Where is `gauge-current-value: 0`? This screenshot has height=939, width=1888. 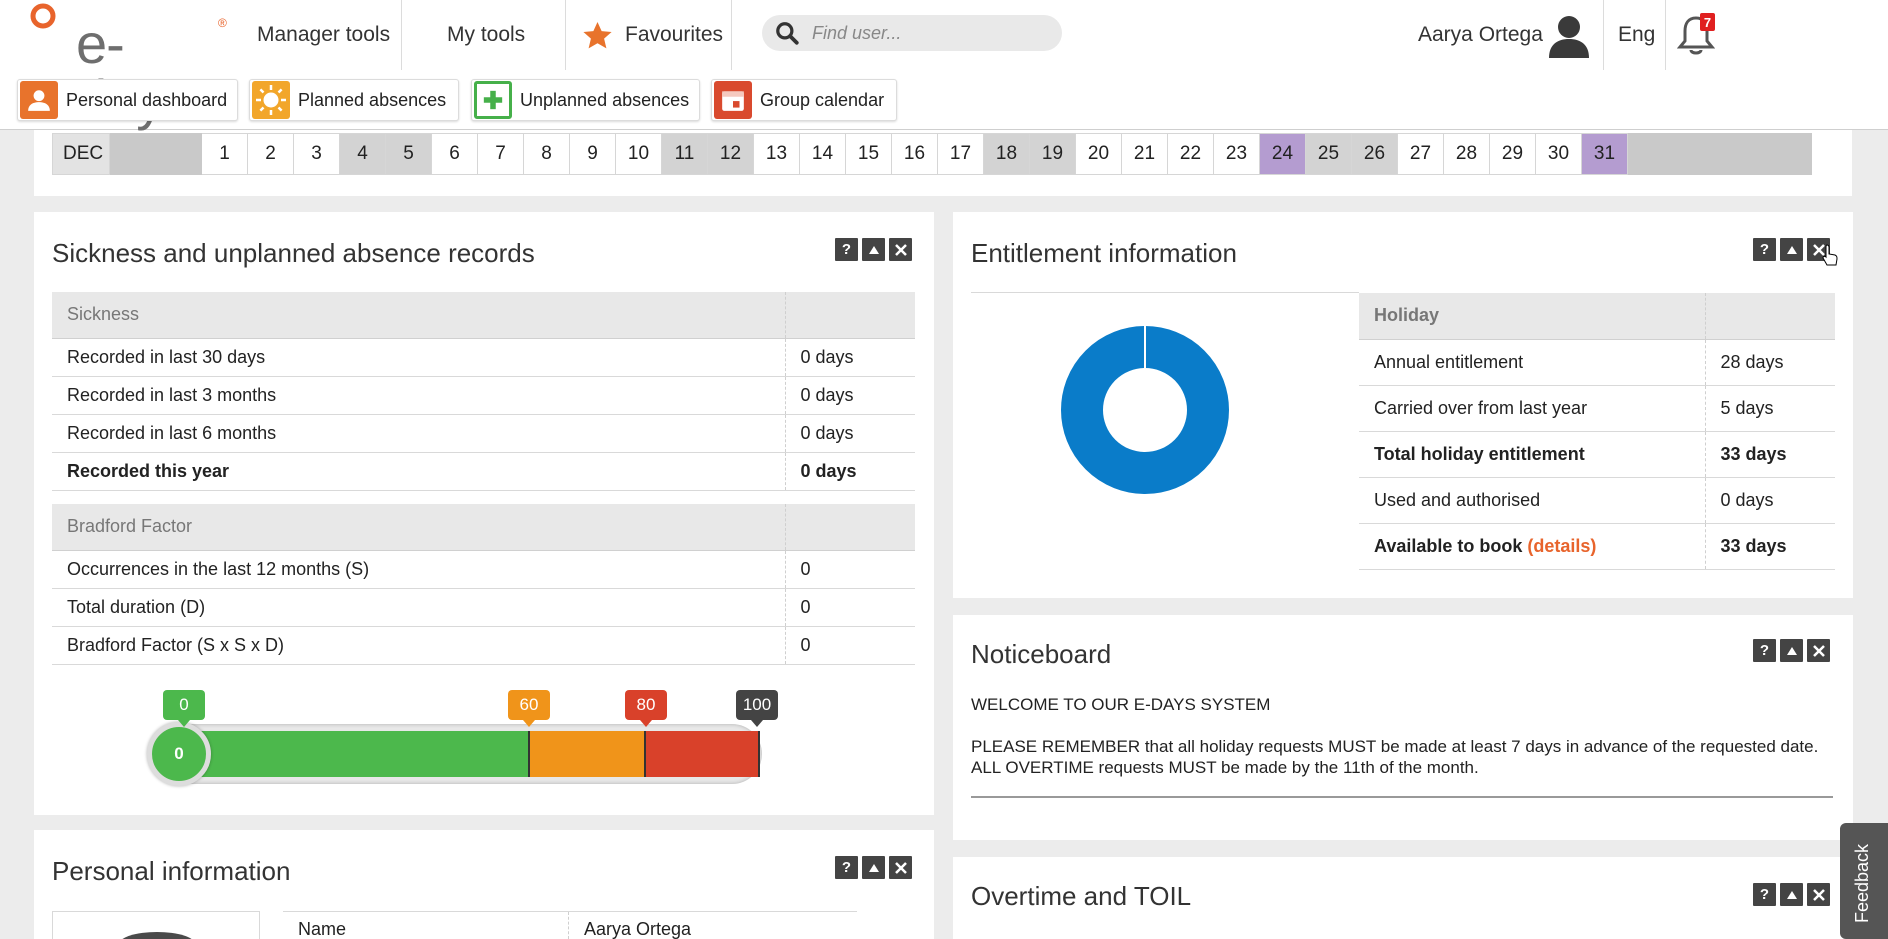 gauge-current-value: 0 is located at coordinates (179, 754).